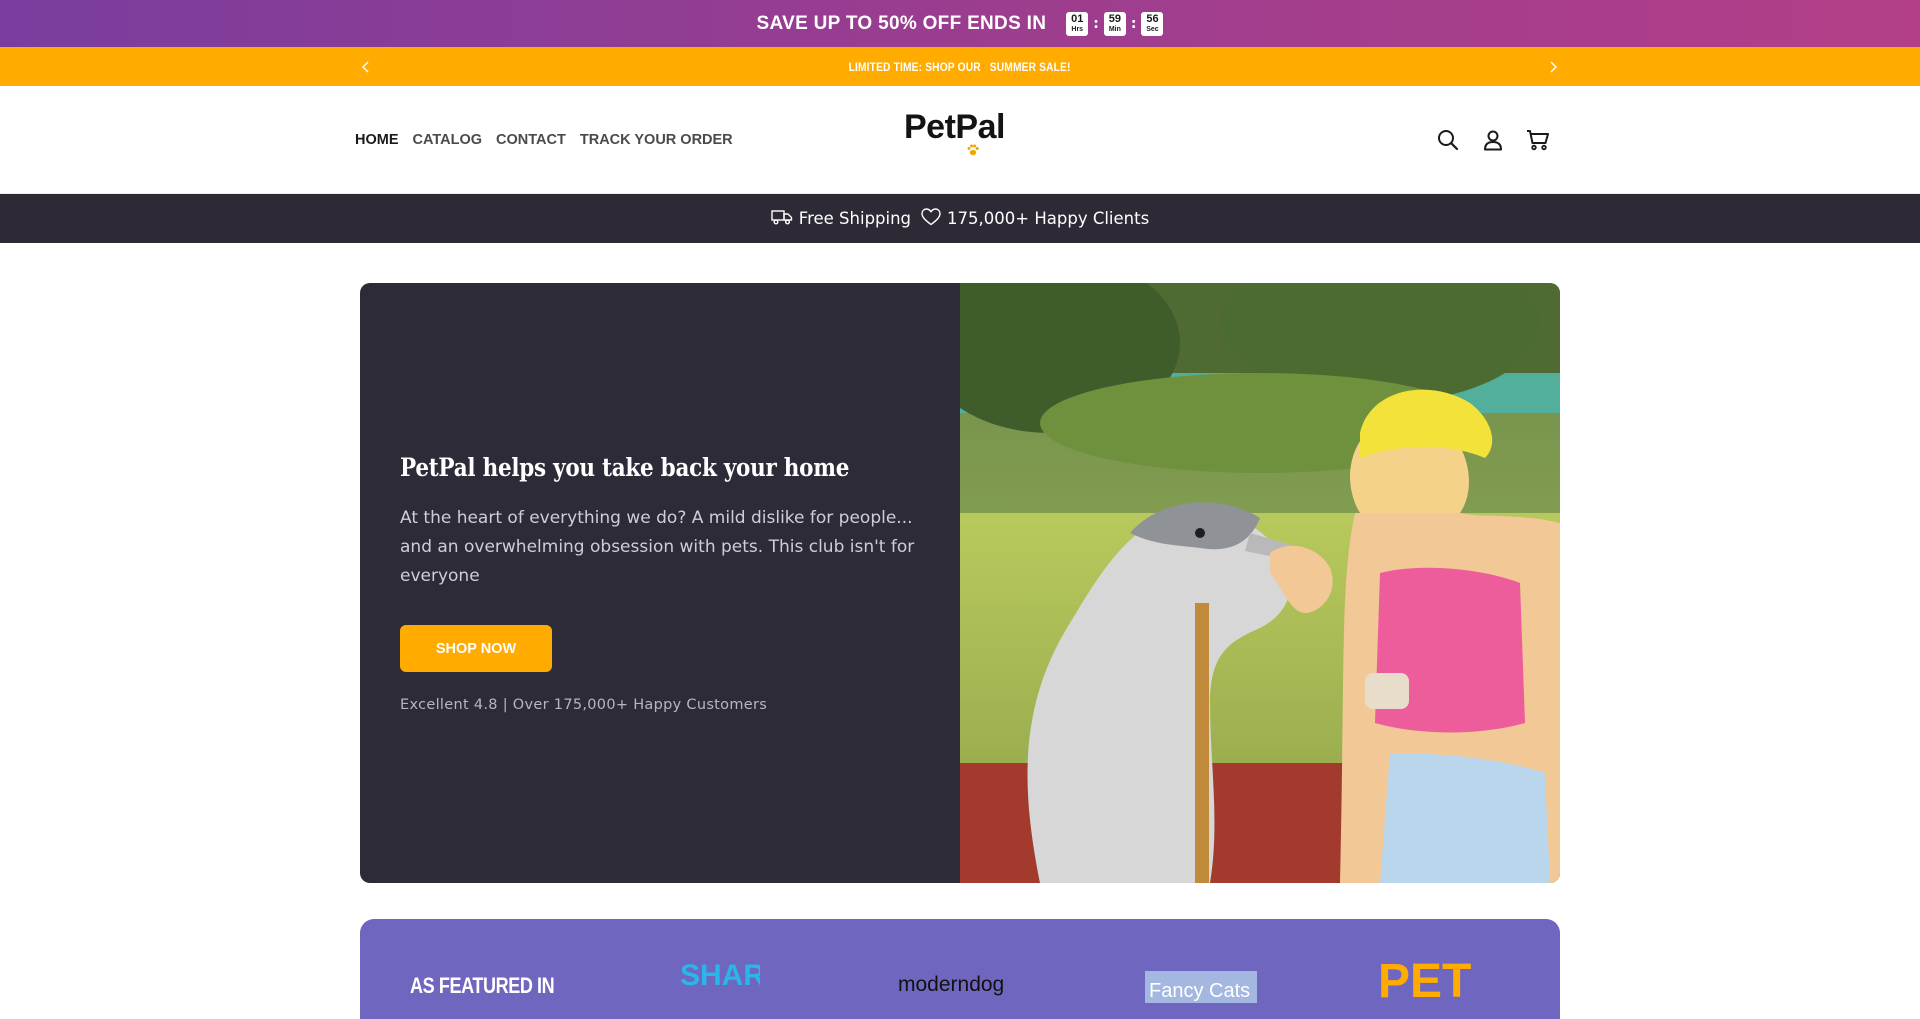 The height and width of the screenshot is (1019, 1920). I want to click on featured-title: AS FEATURED IN, so click(482, 985).